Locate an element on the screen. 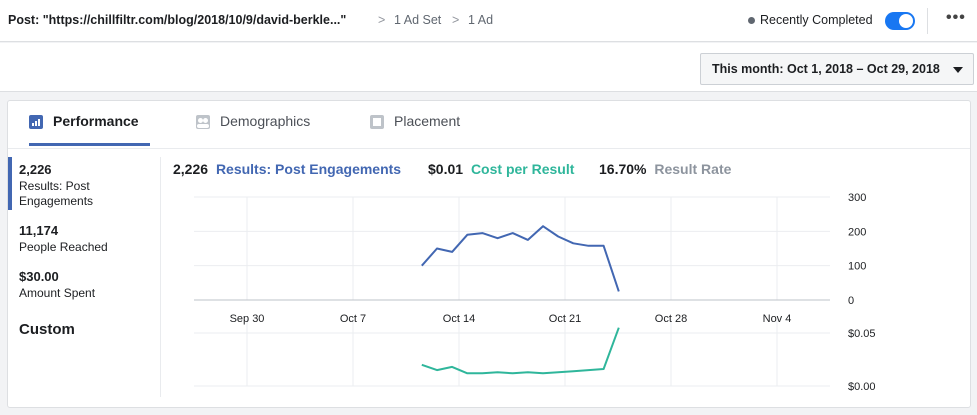  y-tick-label: $0.00 is located at coordinates (862, 387).